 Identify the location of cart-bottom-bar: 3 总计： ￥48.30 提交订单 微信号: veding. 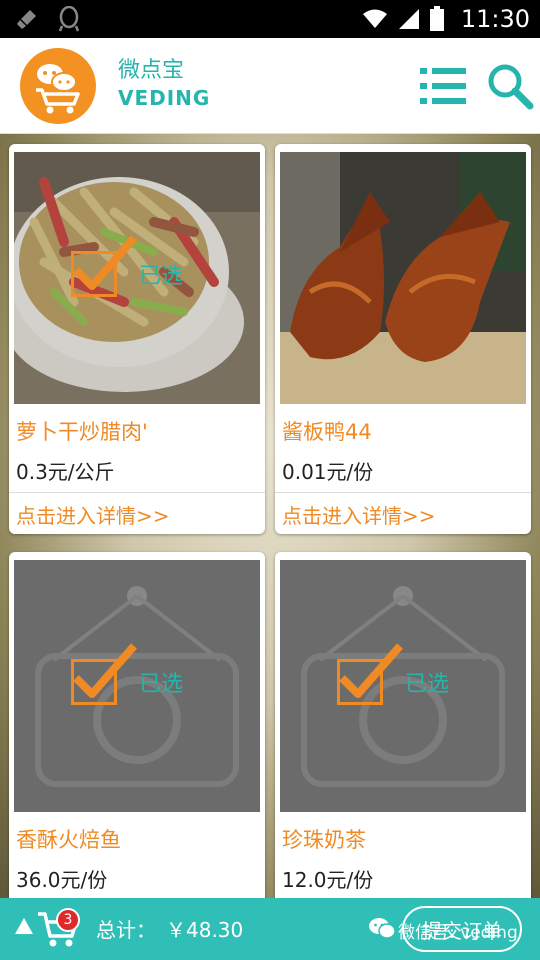
(270, 929).